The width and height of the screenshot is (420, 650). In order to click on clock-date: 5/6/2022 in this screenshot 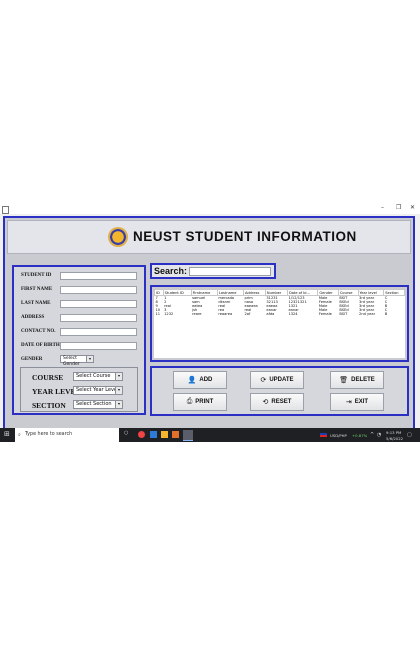, I will do `click(394, 438)`.